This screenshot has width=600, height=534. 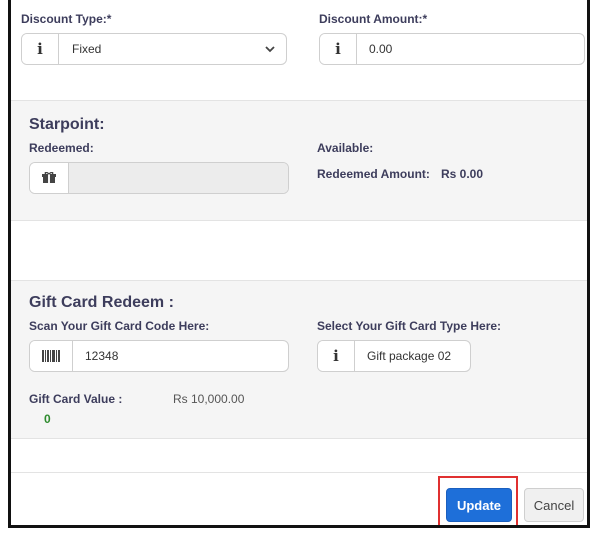 What do you see at coordinates (76, 399) in the screenshot?
I see `gift-card-value-label: Gift Card Value :` at bounding box center [76, 399].